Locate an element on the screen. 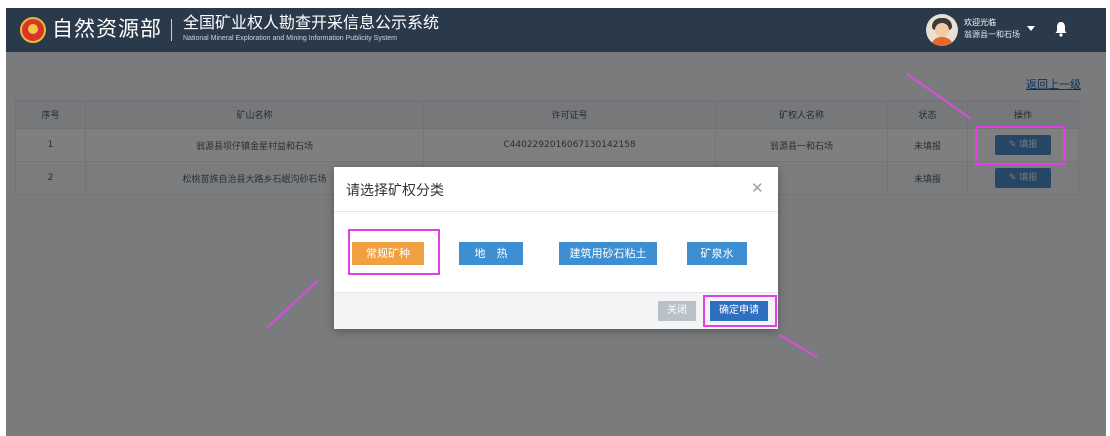 This screenshot has width=1110, height=436. system-title: 全国矿业权人勘查开采信息公示系统 is located at coordinates (311, 22).